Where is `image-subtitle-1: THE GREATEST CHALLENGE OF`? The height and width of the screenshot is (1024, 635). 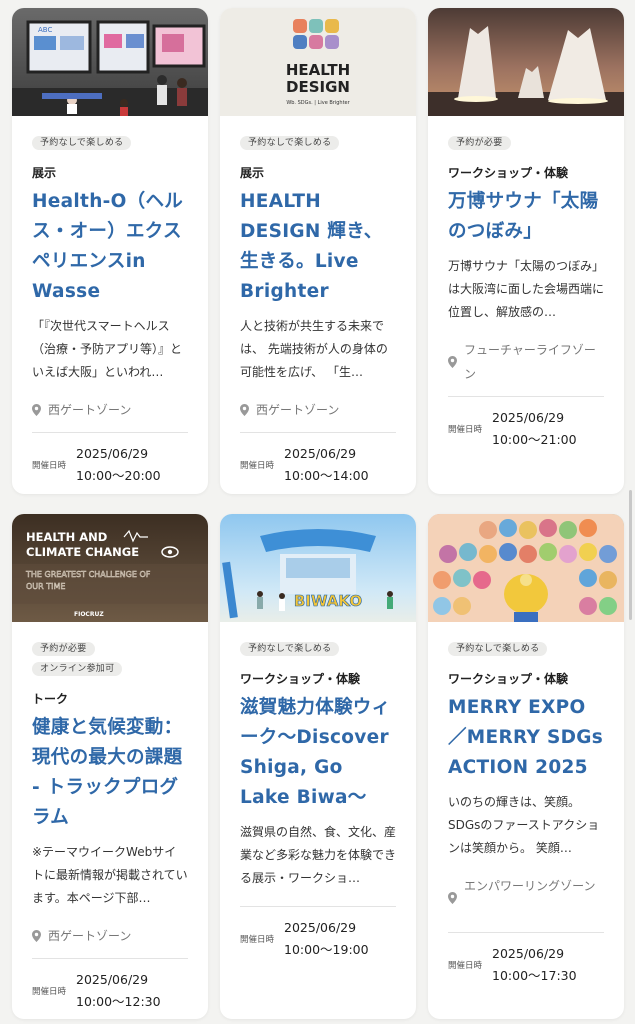 image-subtitle-1: THE GREATEST CHALLENGE OF is located at coordinates (88, 574).